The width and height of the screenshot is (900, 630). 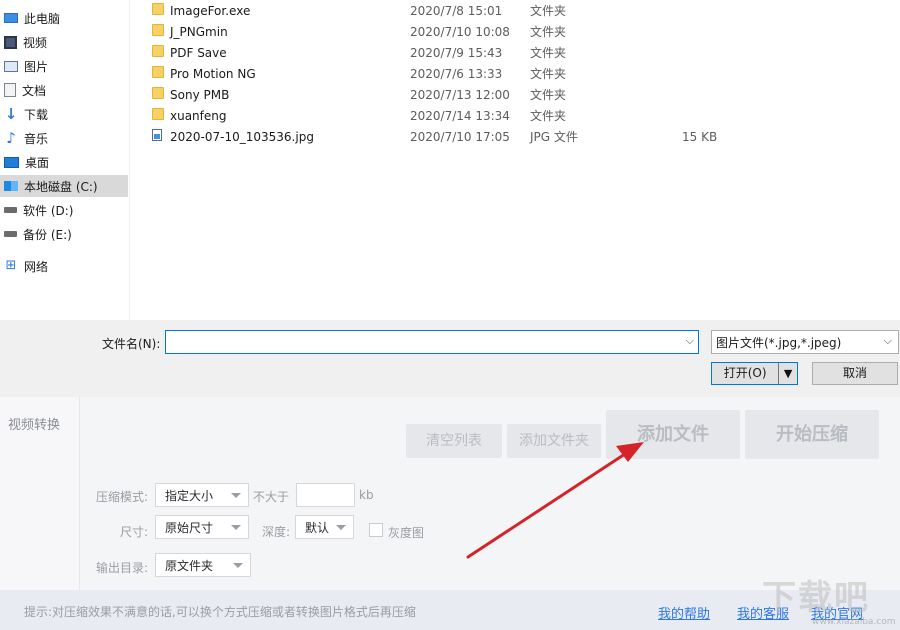 What do you see at coordinates (64, 138) in the screenshot?
I see `nav-item-music: ♪ 音乐` at bounding box center [64, 138].